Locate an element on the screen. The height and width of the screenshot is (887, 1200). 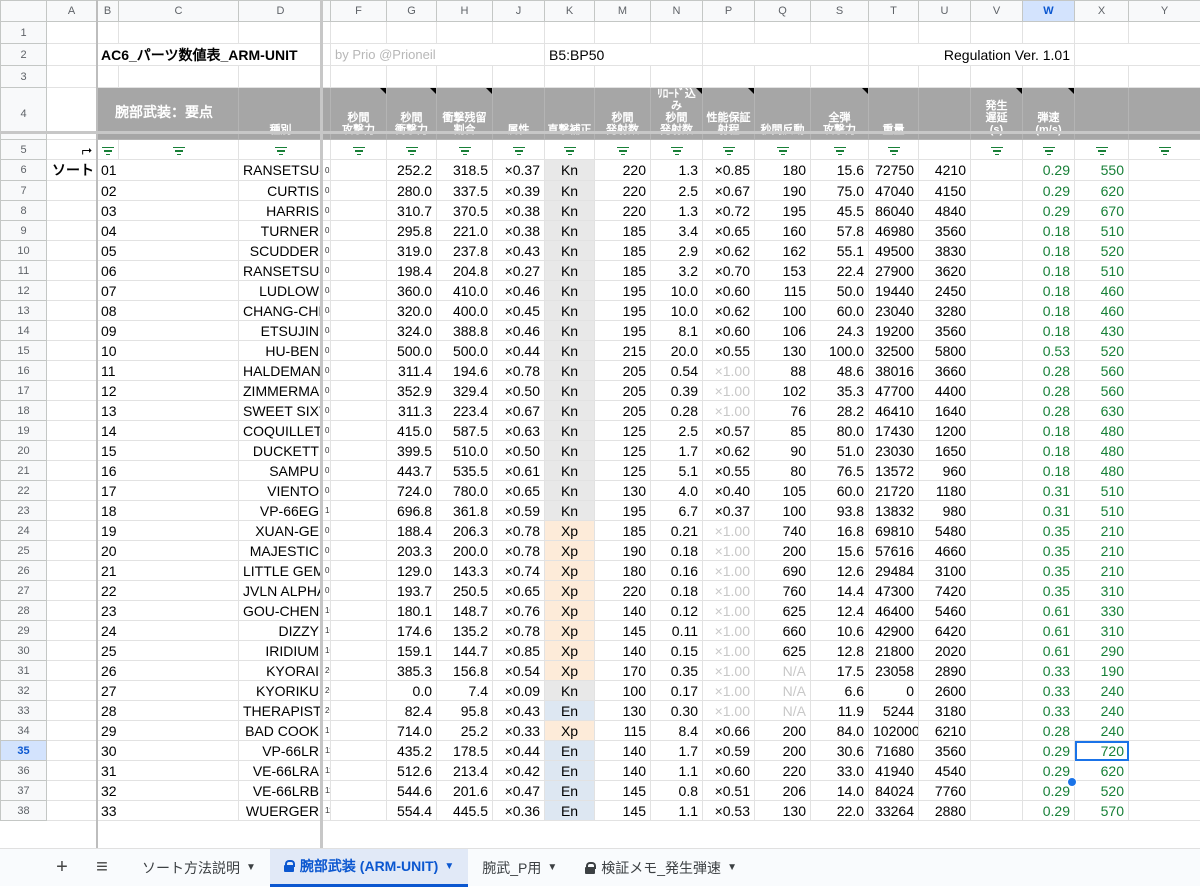
reload-fire-rate: ×0.62 is located at coordinates (729, 311).